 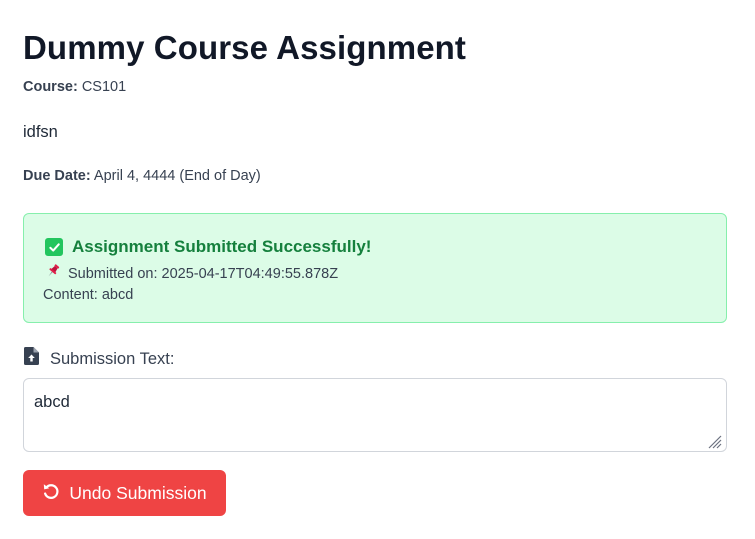 What do you see at coordinates (104, 87) in the screenshot?
I see `course-value: CS101` at bounding box center [104, 87].